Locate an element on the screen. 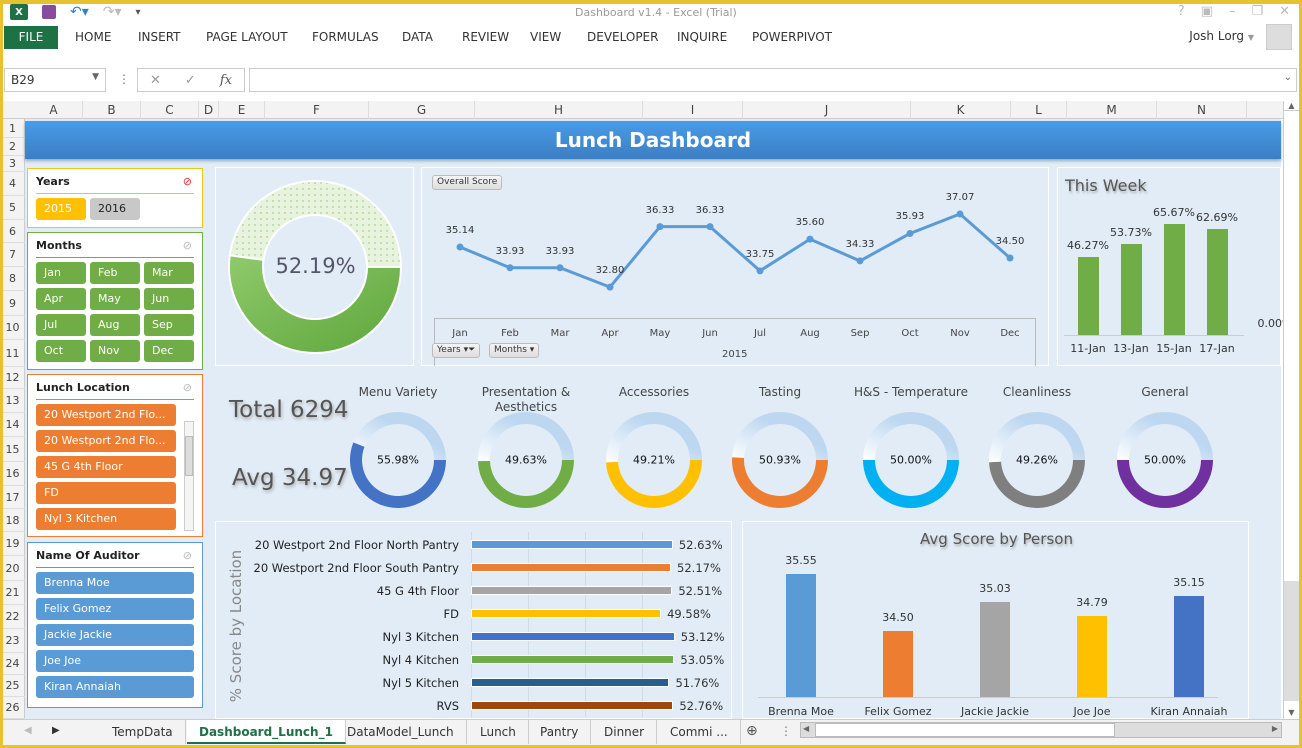 The image size is (1302, 748). slicer-item-auditor: Felix Gomez is located at coordinates (115, 609).